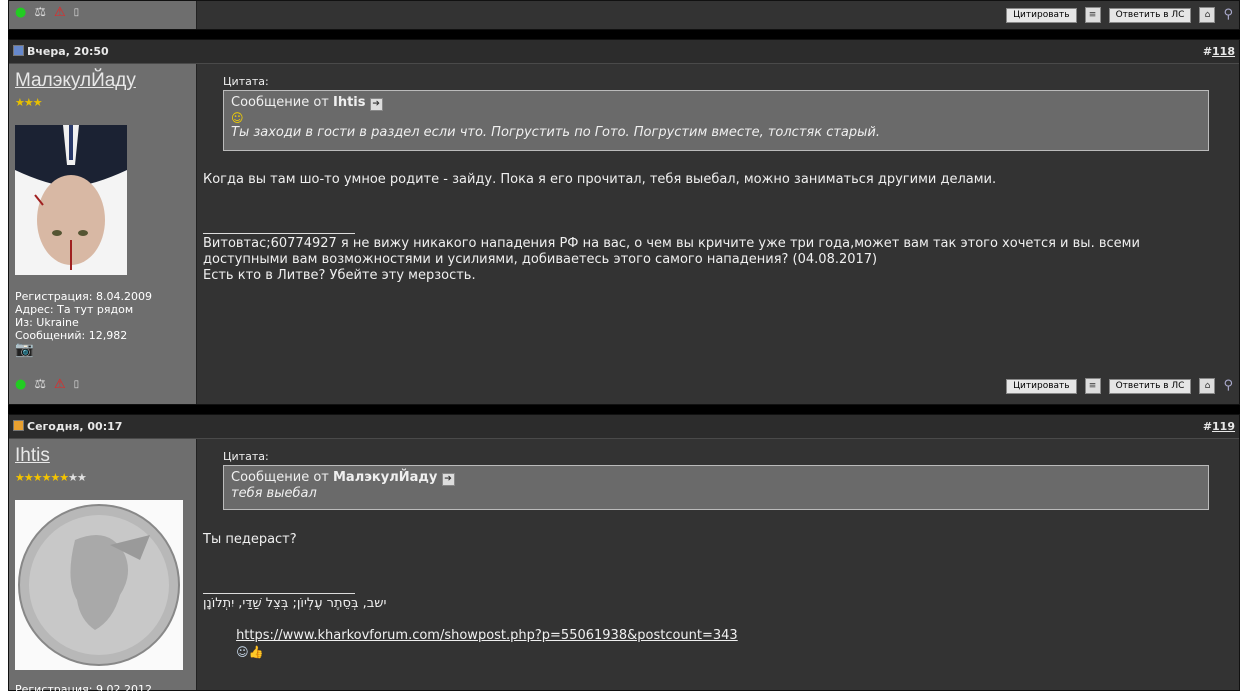 This screenshot has height=696, width=1240. Describe the element at coordinates (624, 15) in the screenshot. I see `post-partial-top: ● ⚖ ⚠ ▯ Цитировать ≡ Ответить в ЛС ⌂ ⚲` at that location.